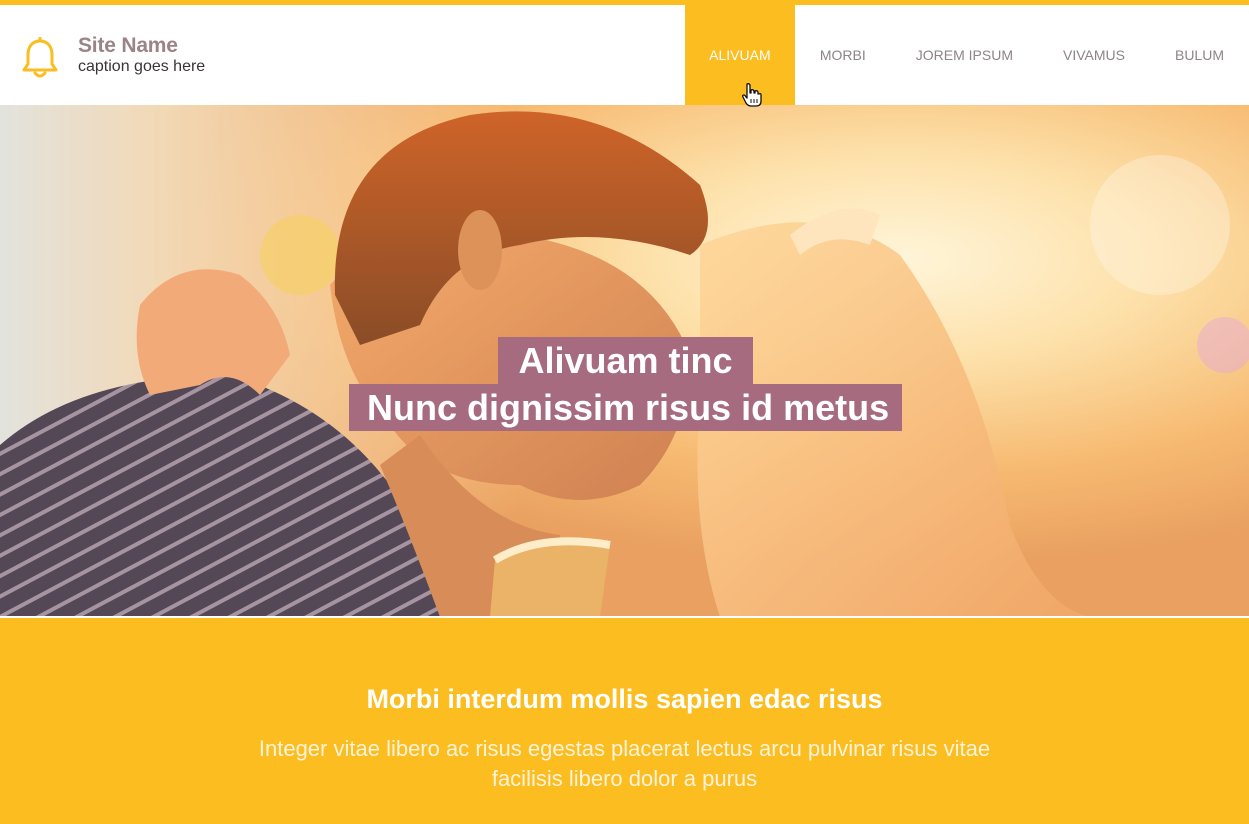  I want to click on hand-cursor-icon, so click(752, 95).